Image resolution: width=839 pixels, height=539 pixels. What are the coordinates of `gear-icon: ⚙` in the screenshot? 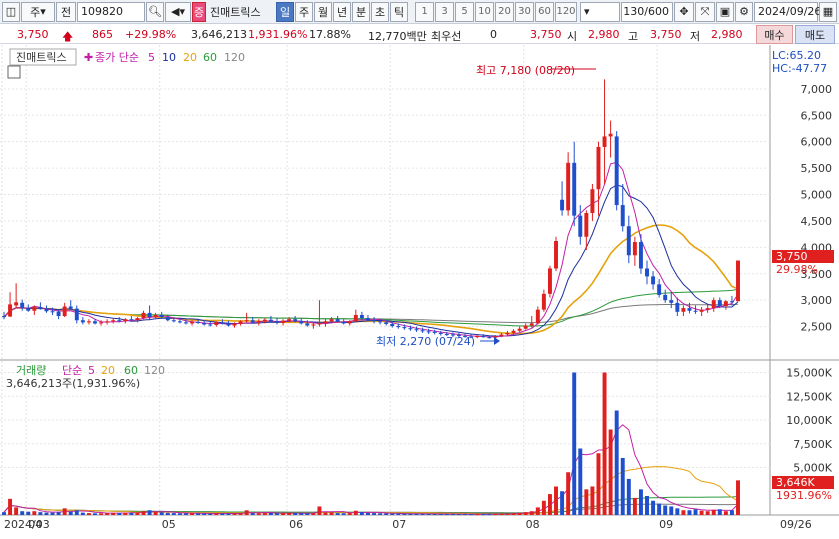 It's located at (744, 11).